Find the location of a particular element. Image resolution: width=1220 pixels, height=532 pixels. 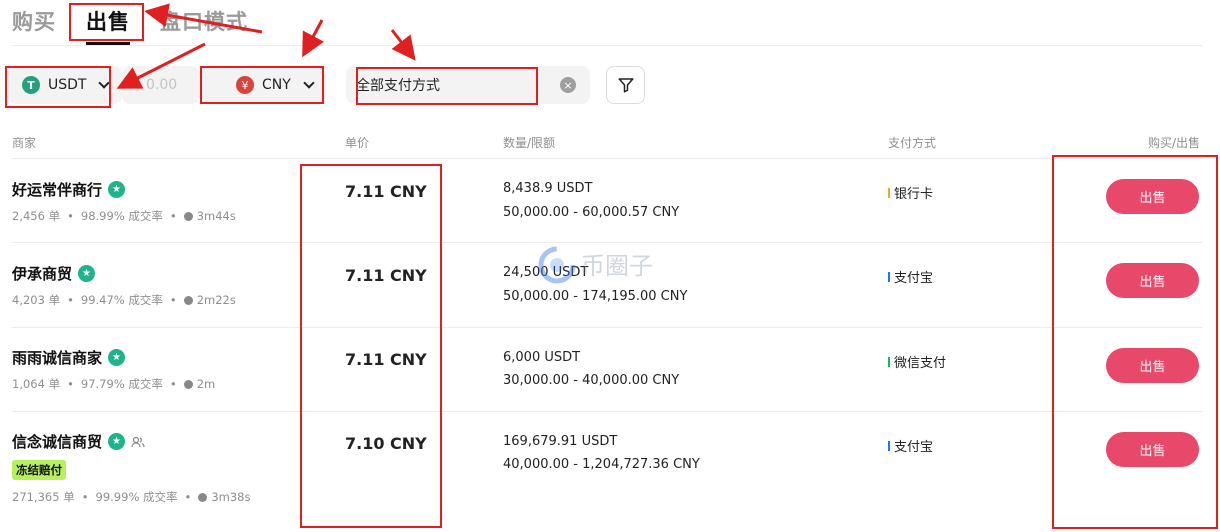

completion-rate: 98.99% 成交率 is located at coordinates (121, 216).